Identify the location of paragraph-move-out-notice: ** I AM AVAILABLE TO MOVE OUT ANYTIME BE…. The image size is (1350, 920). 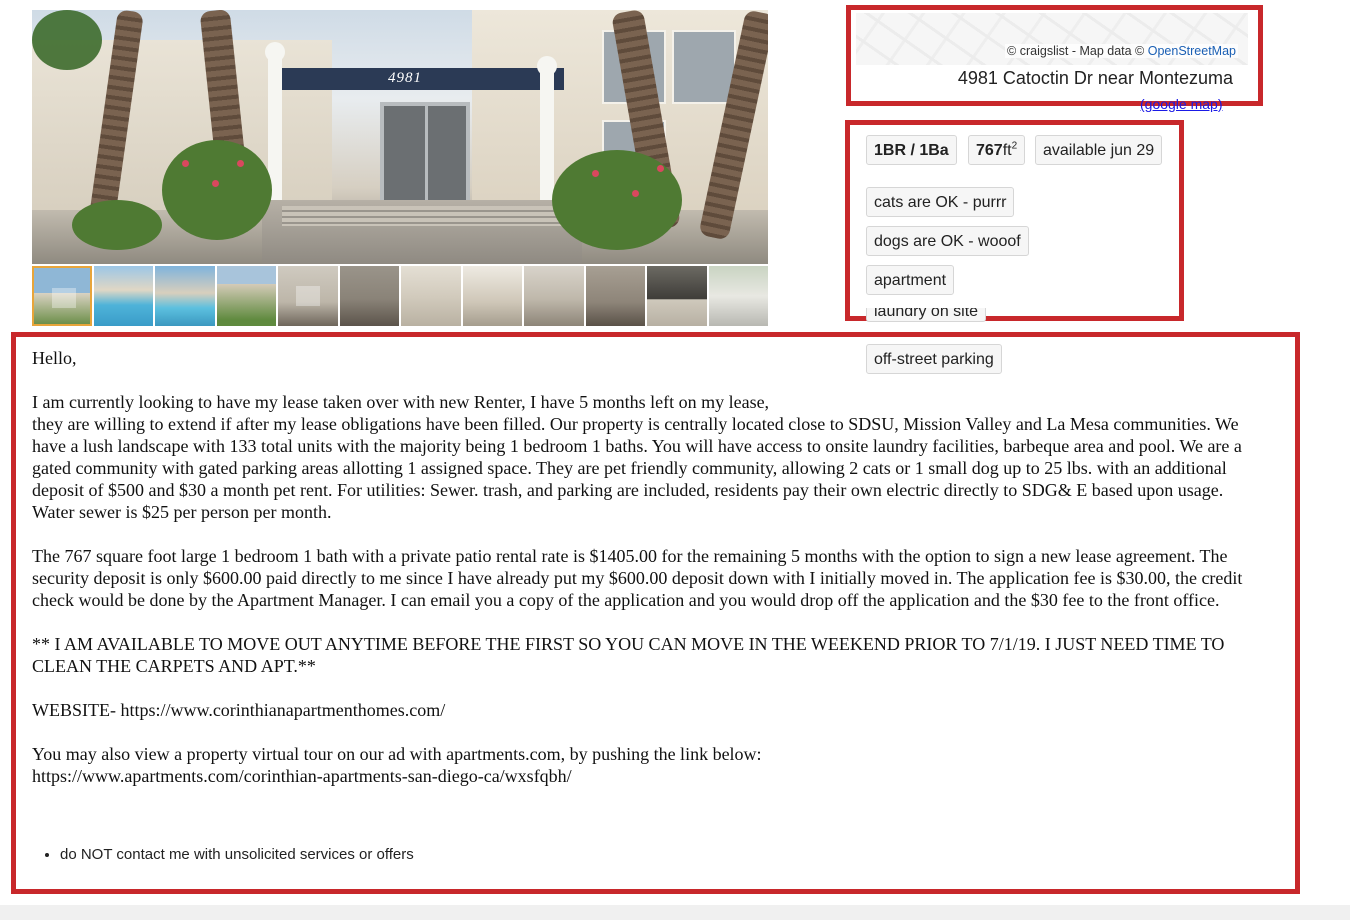
(628, 655).